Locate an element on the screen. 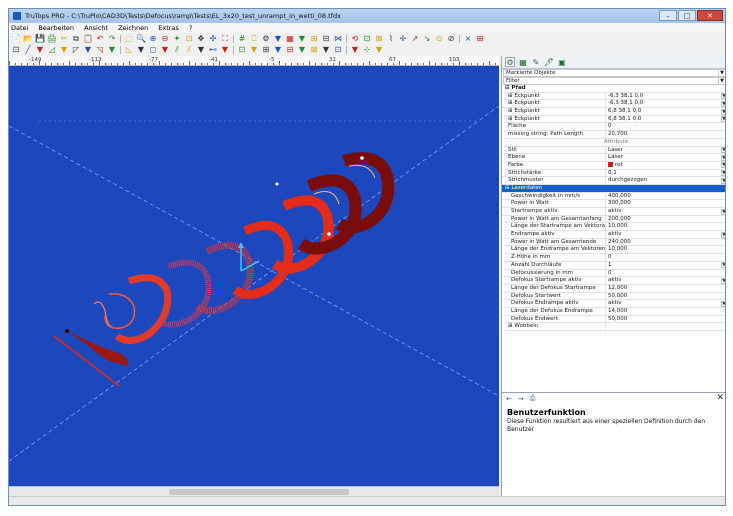 The height and width of the screenshot is (516, 733). property-value: durchgezogen ▼ is located at coordinates (665, 180).